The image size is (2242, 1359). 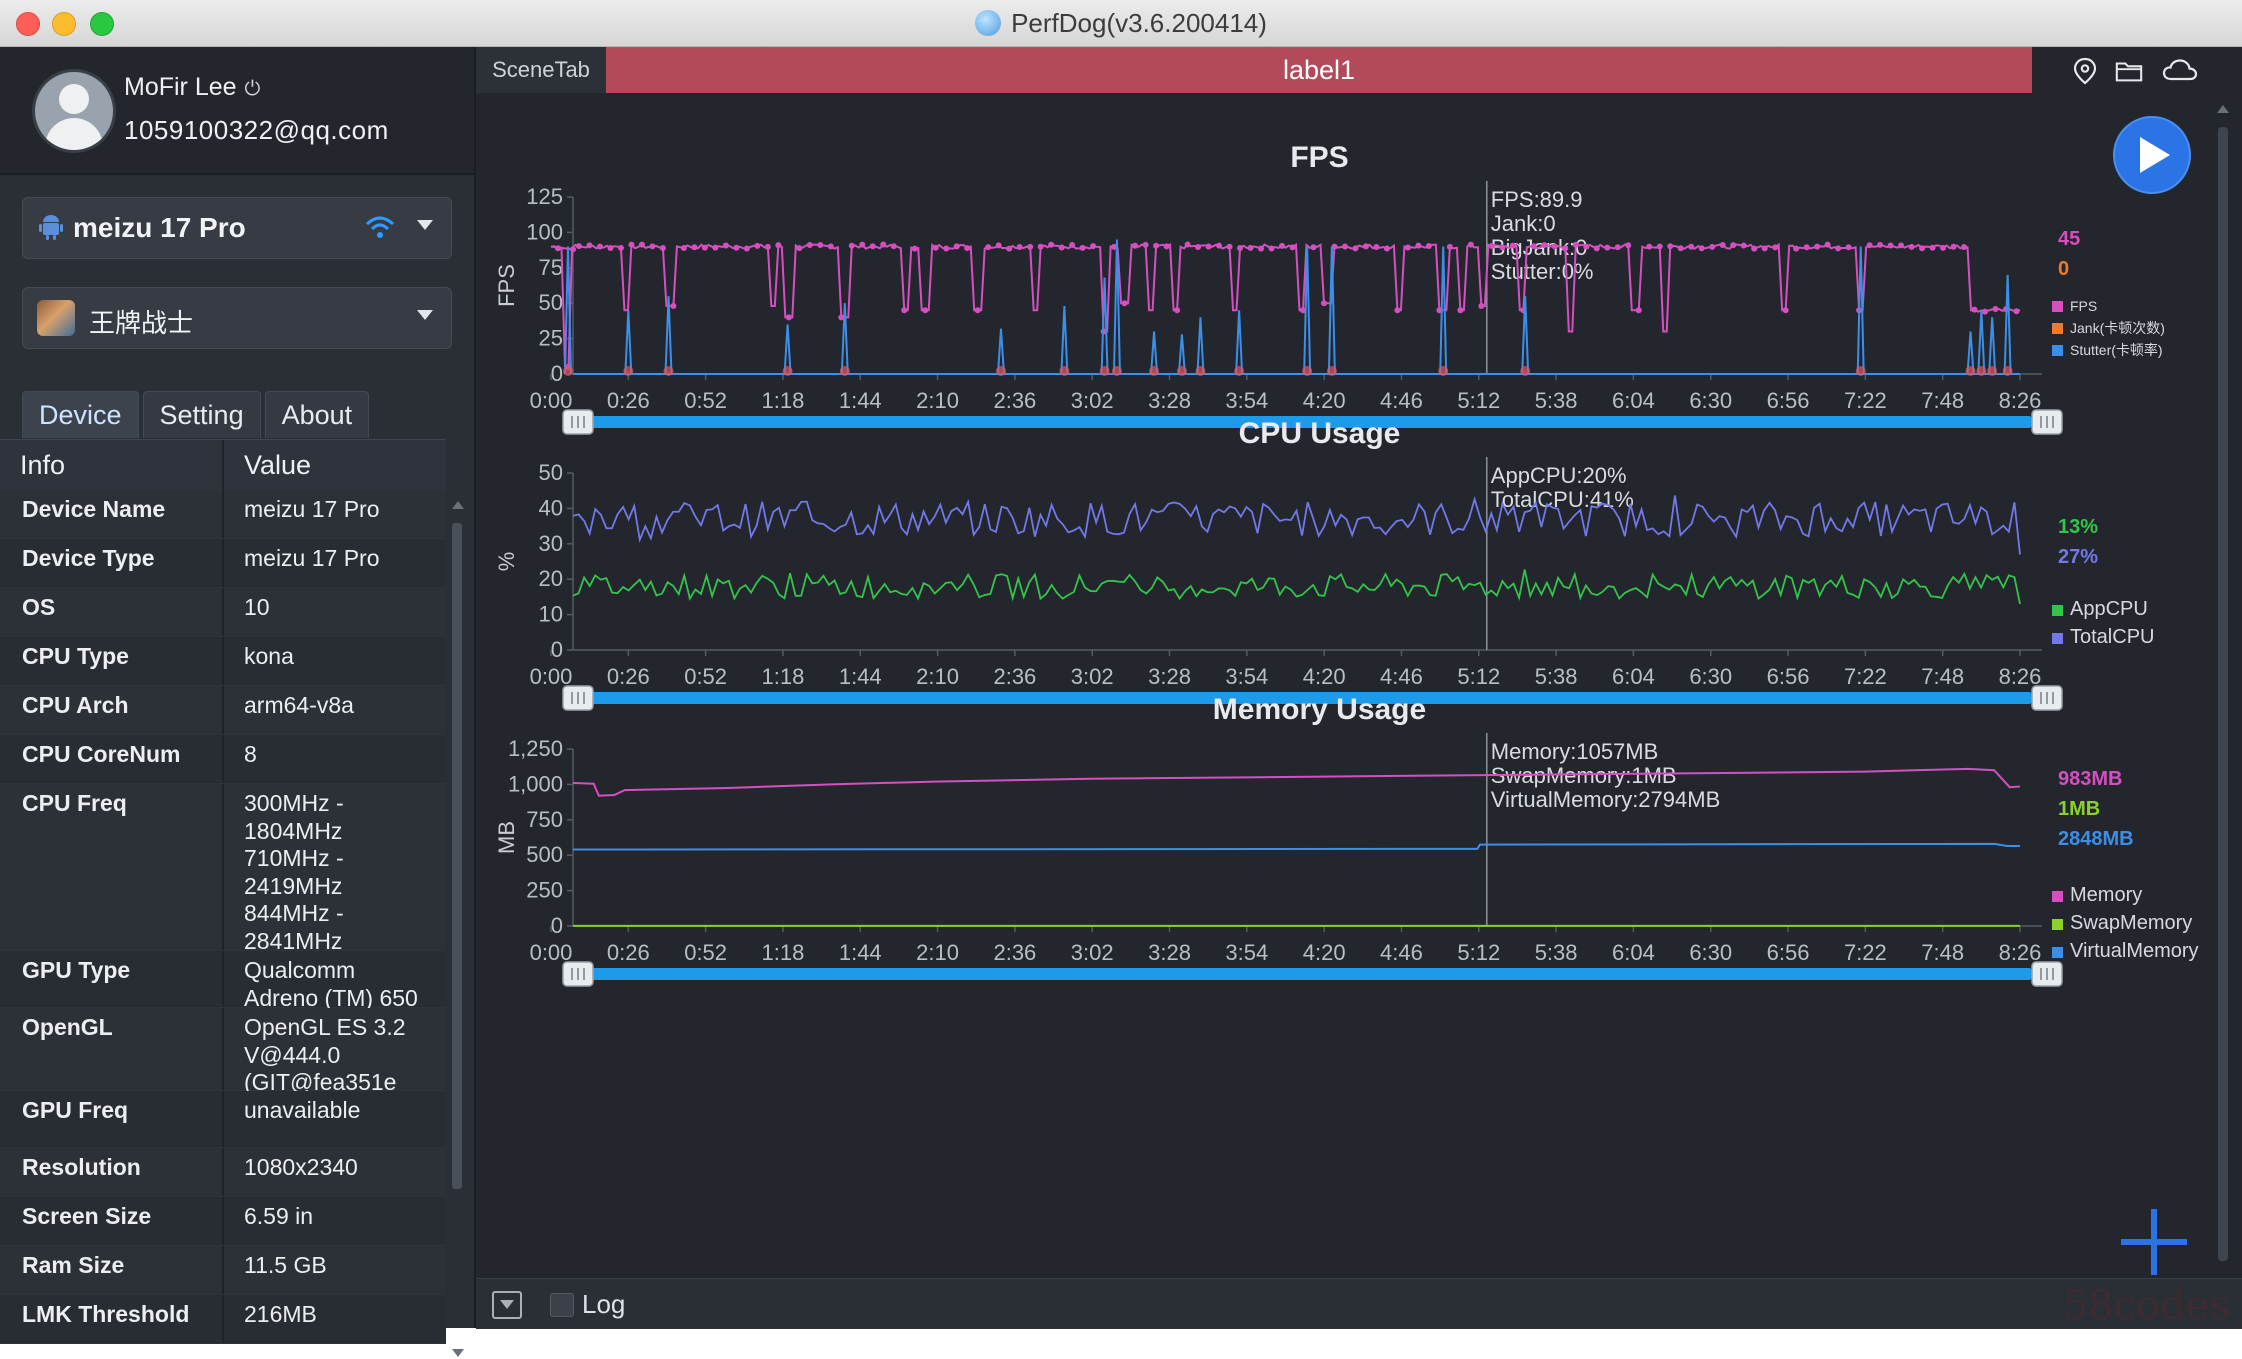 What do you see at coordinates (51, 227) in the screenshot?
I see `android-icon` at bounding box center [51, 227].